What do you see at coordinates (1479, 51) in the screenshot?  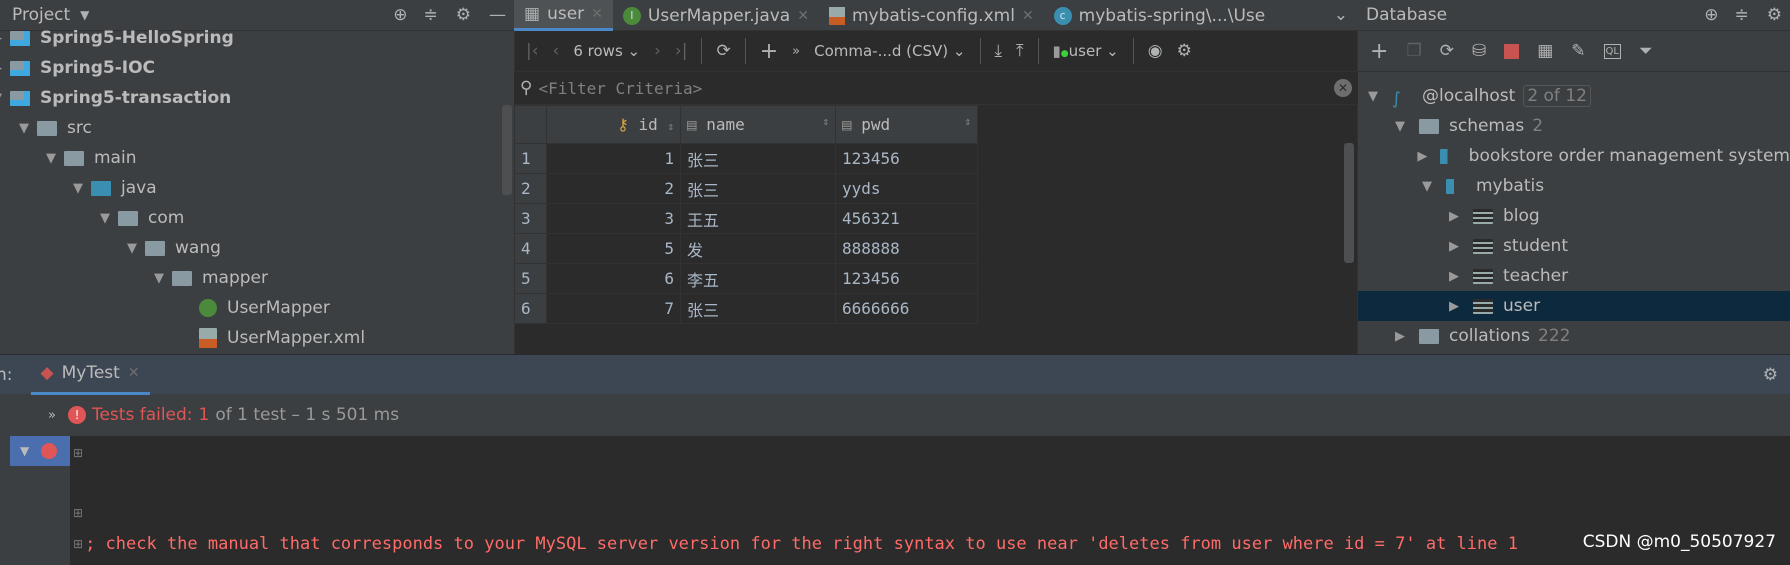 I see `schema-settings-icon: ⛁` at bounding box center [1479, 51].